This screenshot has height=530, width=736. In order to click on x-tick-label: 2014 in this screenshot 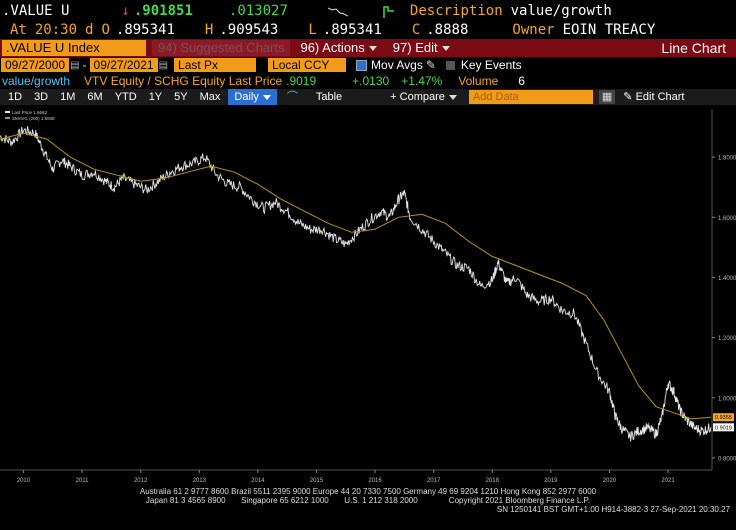, I will do `click(258, 481)`.